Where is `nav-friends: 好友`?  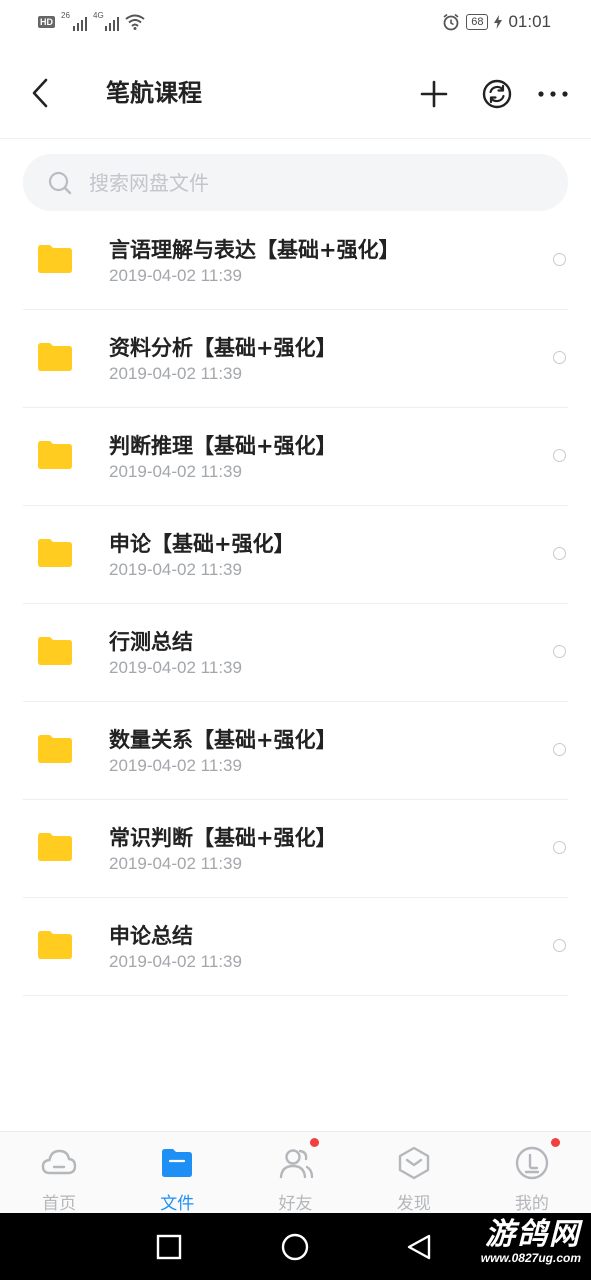
nav-friends: 好友 is located at coordinates (295, 1173).